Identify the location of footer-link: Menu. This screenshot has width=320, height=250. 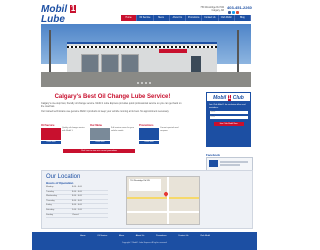
(121, 236).